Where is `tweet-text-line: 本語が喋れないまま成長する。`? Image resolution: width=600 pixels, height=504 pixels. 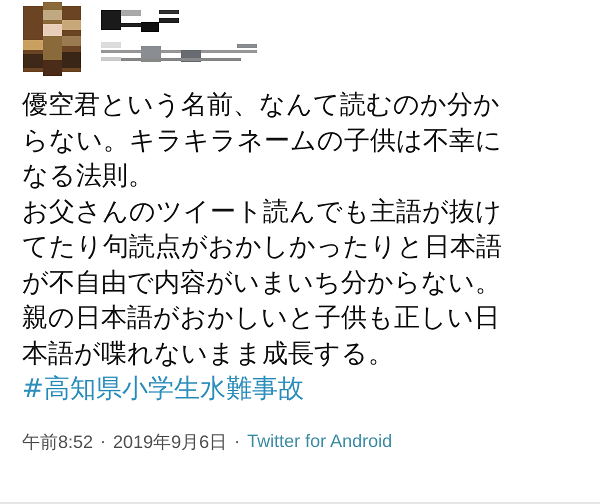
tweet-text-line: 本語が喋れないまま成長する。 is located at coordinates (208, 354).